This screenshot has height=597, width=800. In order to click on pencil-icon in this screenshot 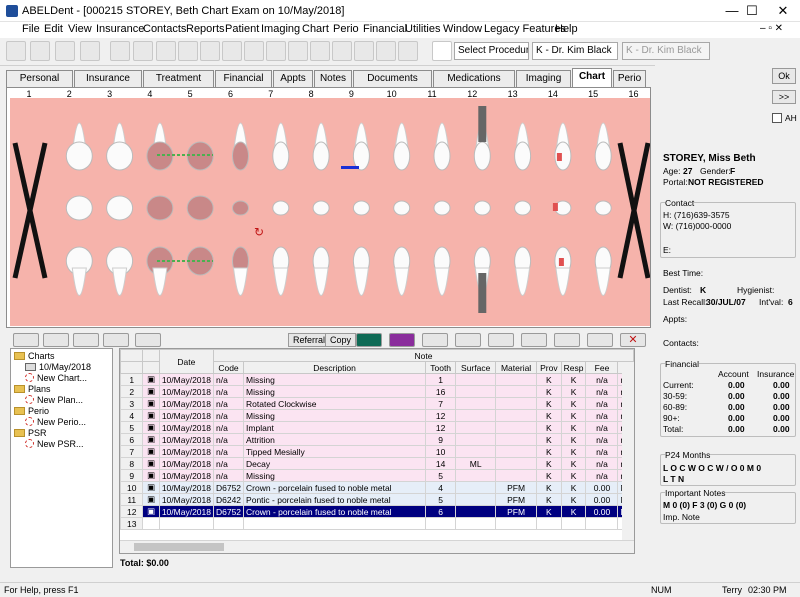, I will do `click(600, 340)`.